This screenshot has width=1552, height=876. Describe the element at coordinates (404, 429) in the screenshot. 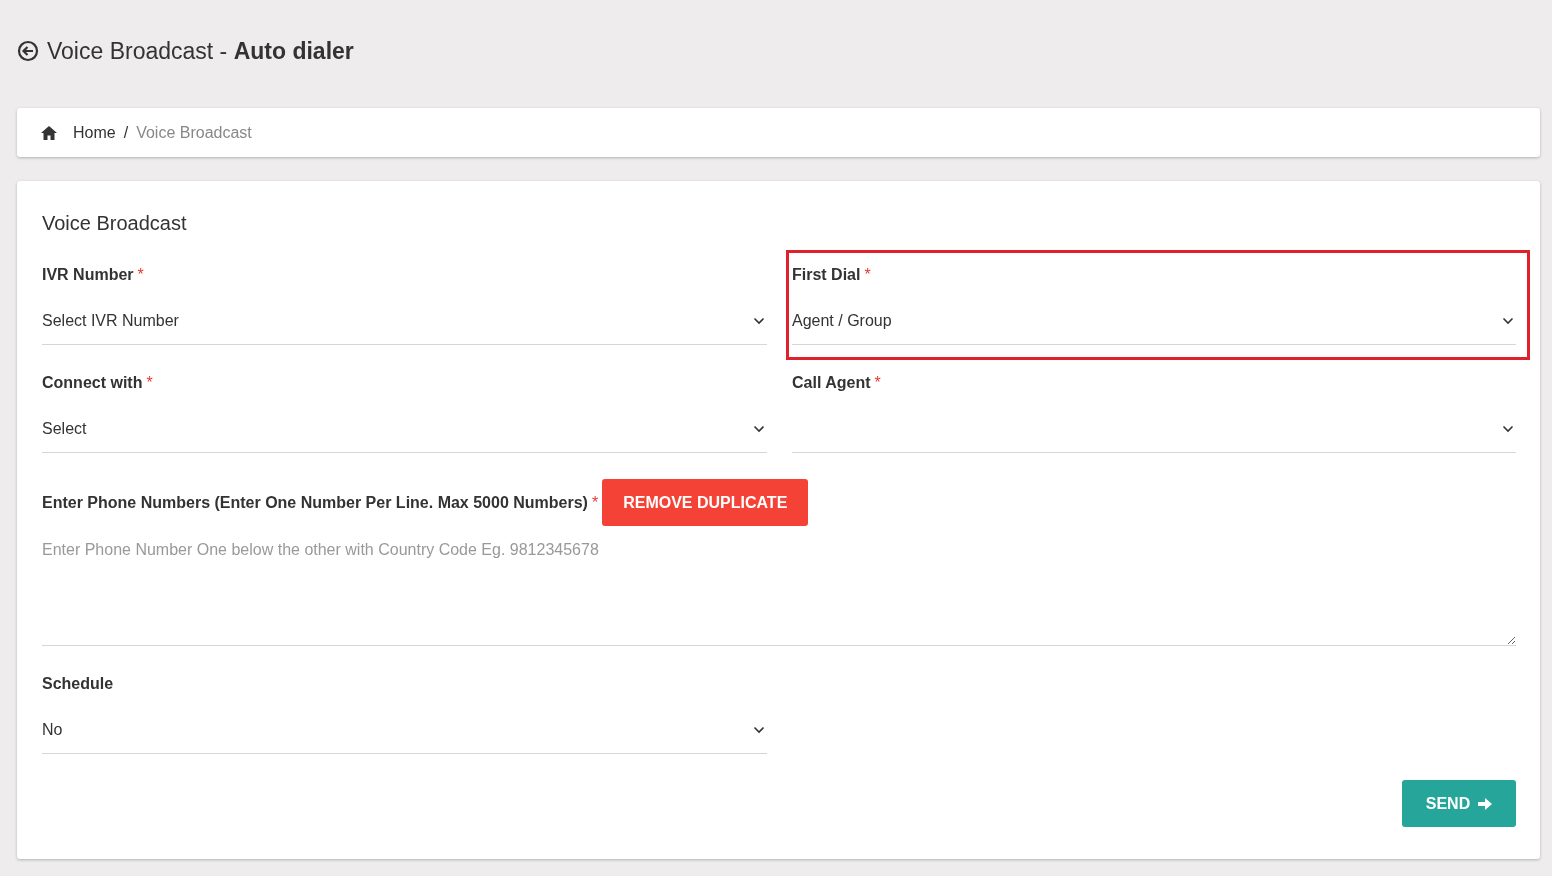

I see `select-field: Select` at that location.